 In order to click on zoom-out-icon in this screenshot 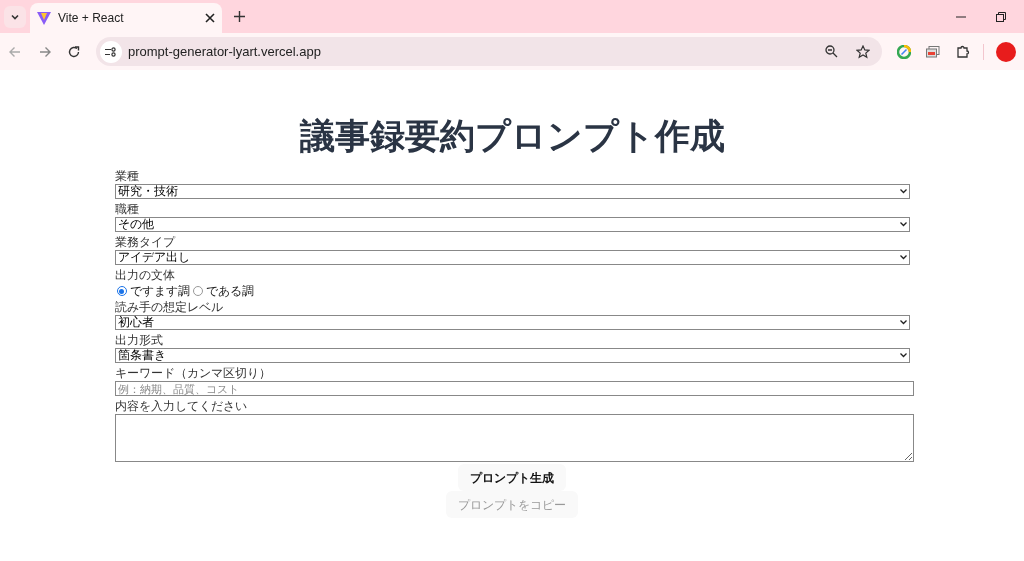, I will do `click(831, 51)`.